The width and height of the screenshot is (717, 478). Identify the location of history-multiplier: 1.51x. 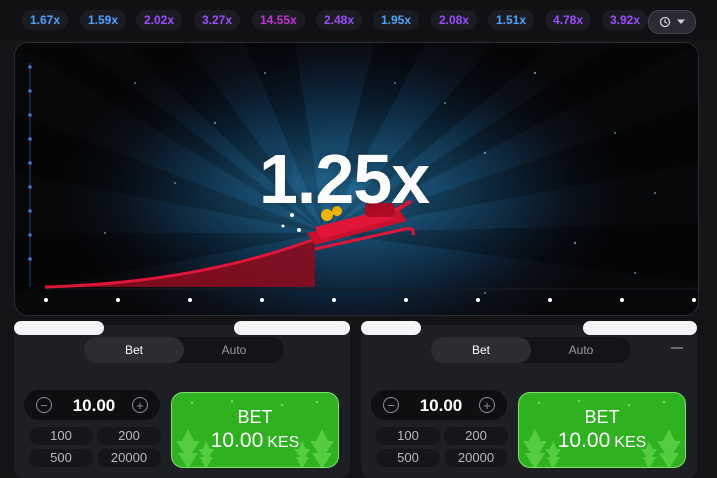
(511, 20).